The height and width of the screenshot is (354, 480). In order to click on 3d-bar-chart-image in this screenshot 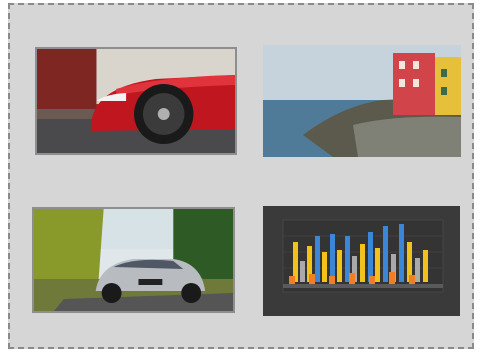, I will do `click(361, 261)`.